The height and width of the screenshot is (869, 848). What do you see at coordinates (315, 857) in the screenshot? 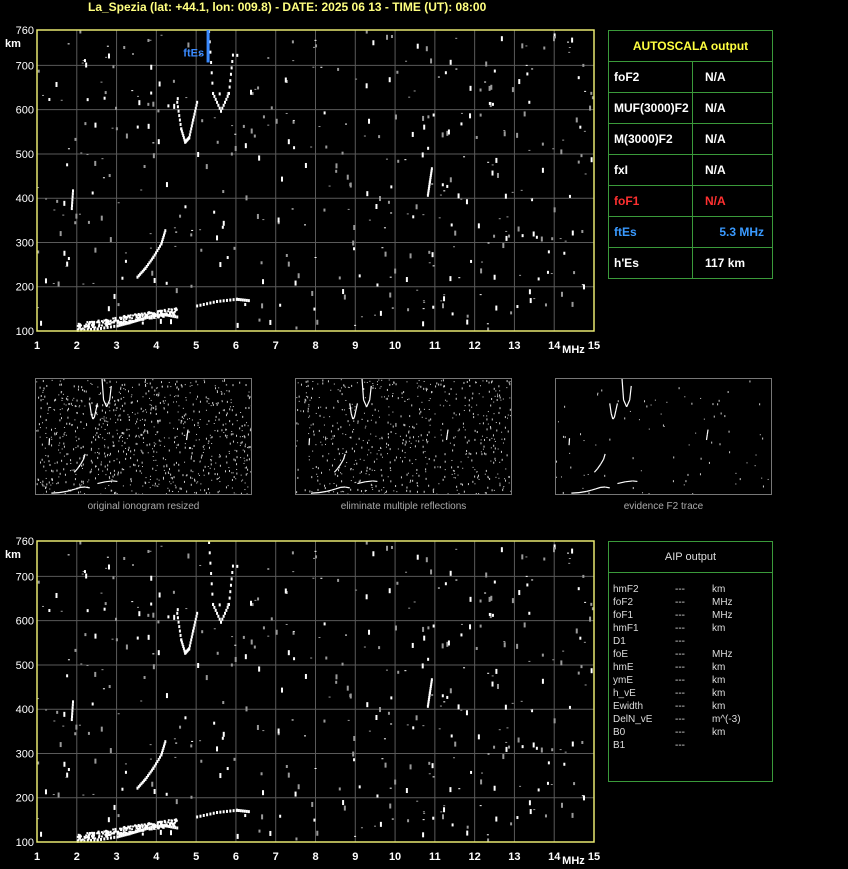
I see `x-tick-label: 8` at bounding box center [315, 857].